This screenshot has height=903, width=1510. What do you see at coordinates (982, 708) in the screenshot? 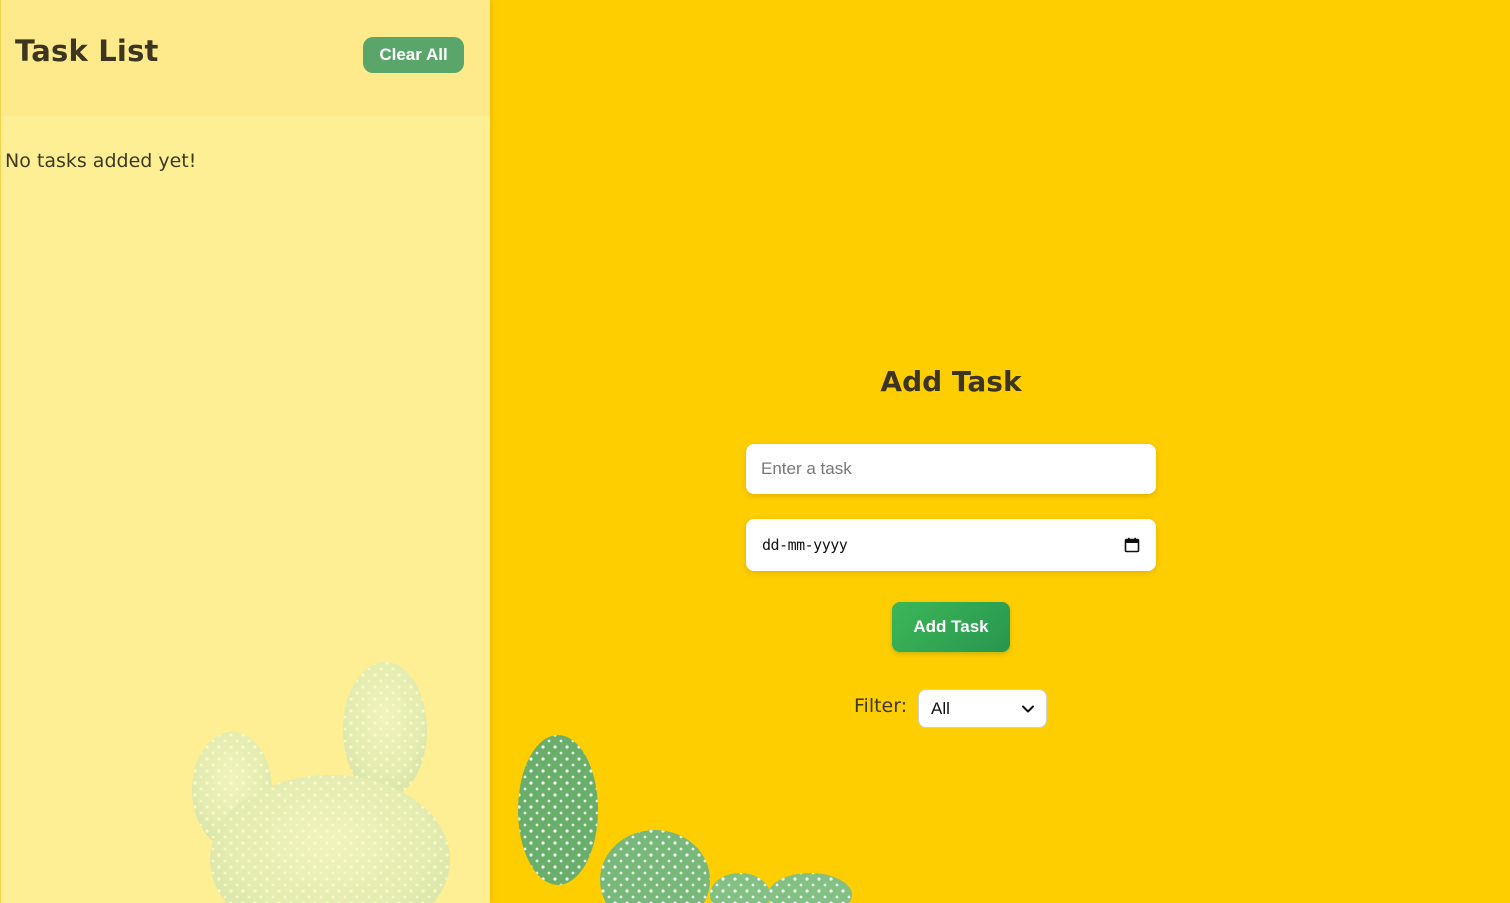
I see `filter-select: All` at bounding box center [982, 708].